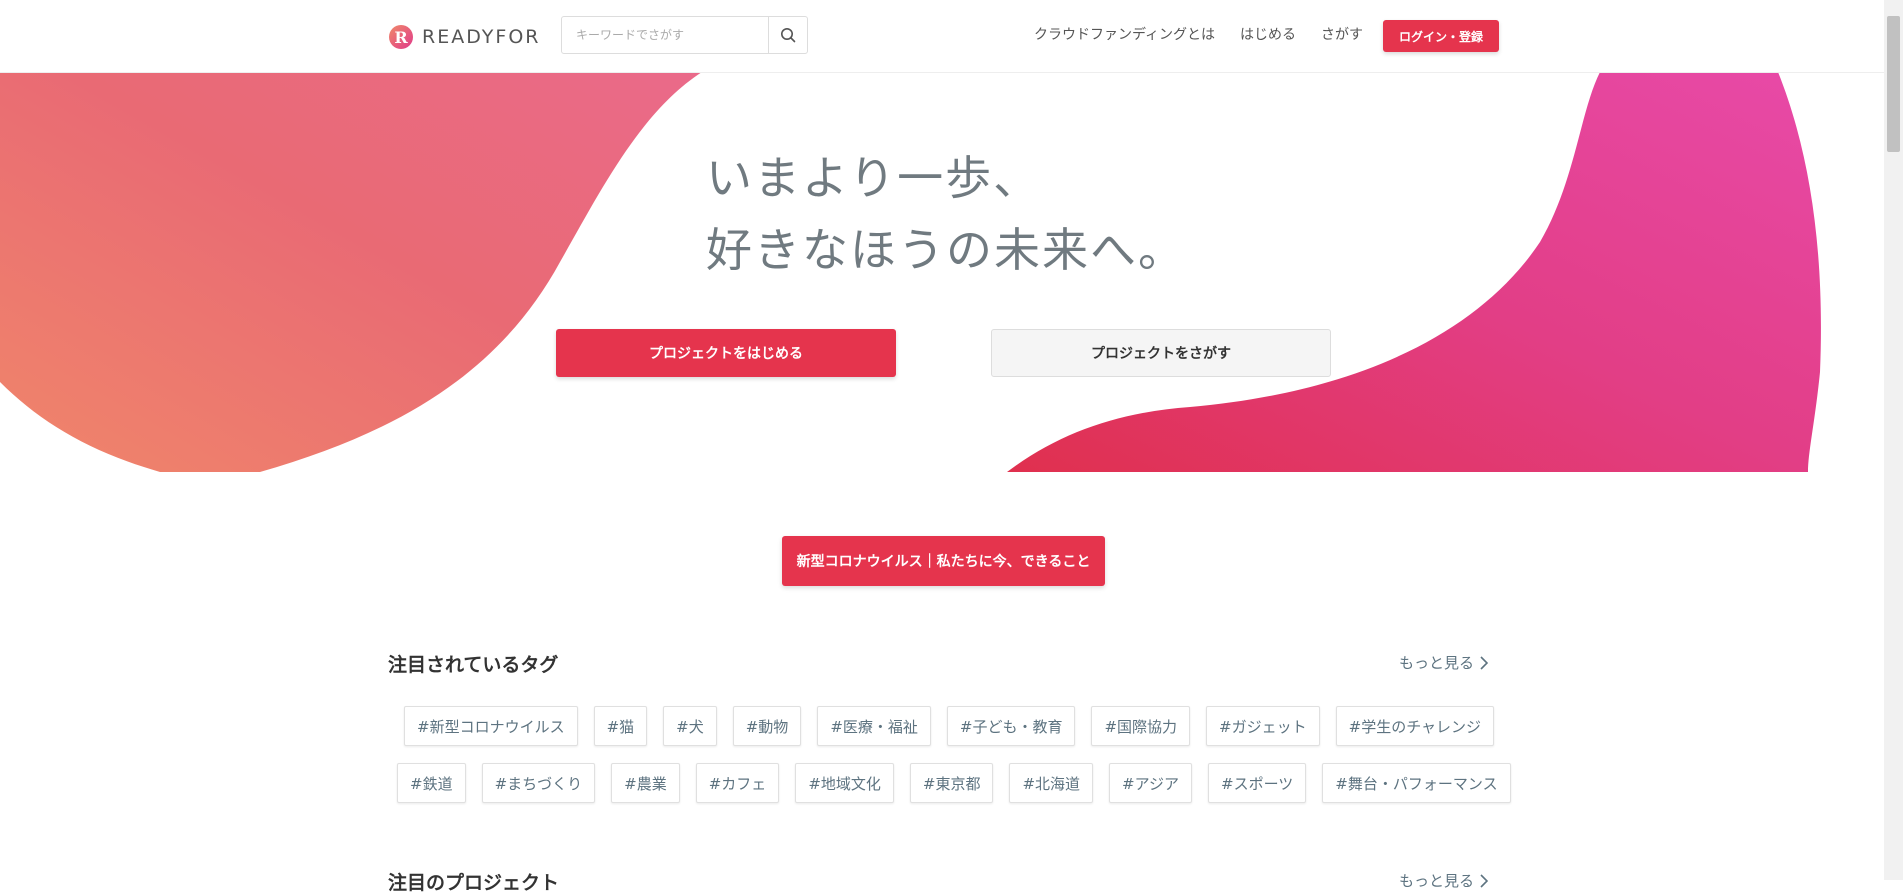  Describe the element at coordinates (1268, 34) in the screenshot. I see `nav-start: はじめる` at that location.